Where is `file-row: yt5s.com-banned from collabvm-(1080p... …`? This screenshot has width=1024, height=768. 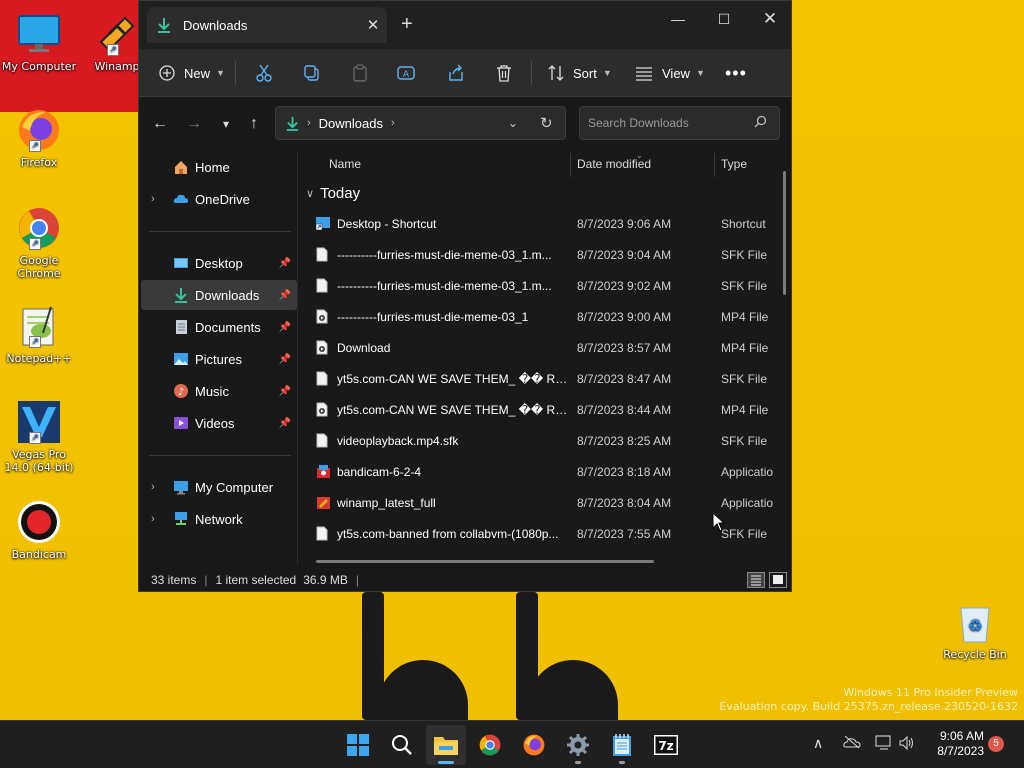 file-row: yt5s.com-banned from collabvm-(1080p... … is located at coordinates (545, 533).